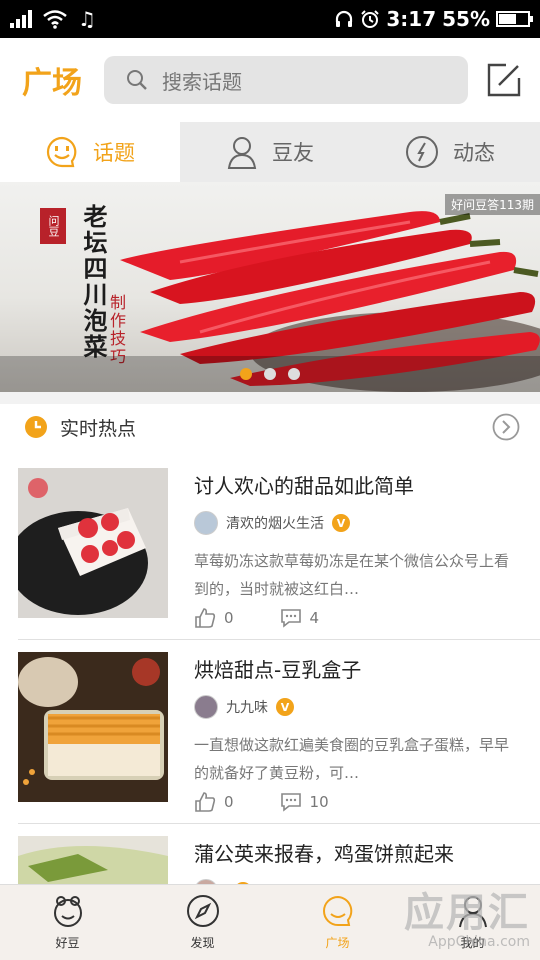 The height and width of the screenshot is (960, 540). Describe the element at coordinates (21, 19) in the screenshot. I see `signal-icon` at that location.